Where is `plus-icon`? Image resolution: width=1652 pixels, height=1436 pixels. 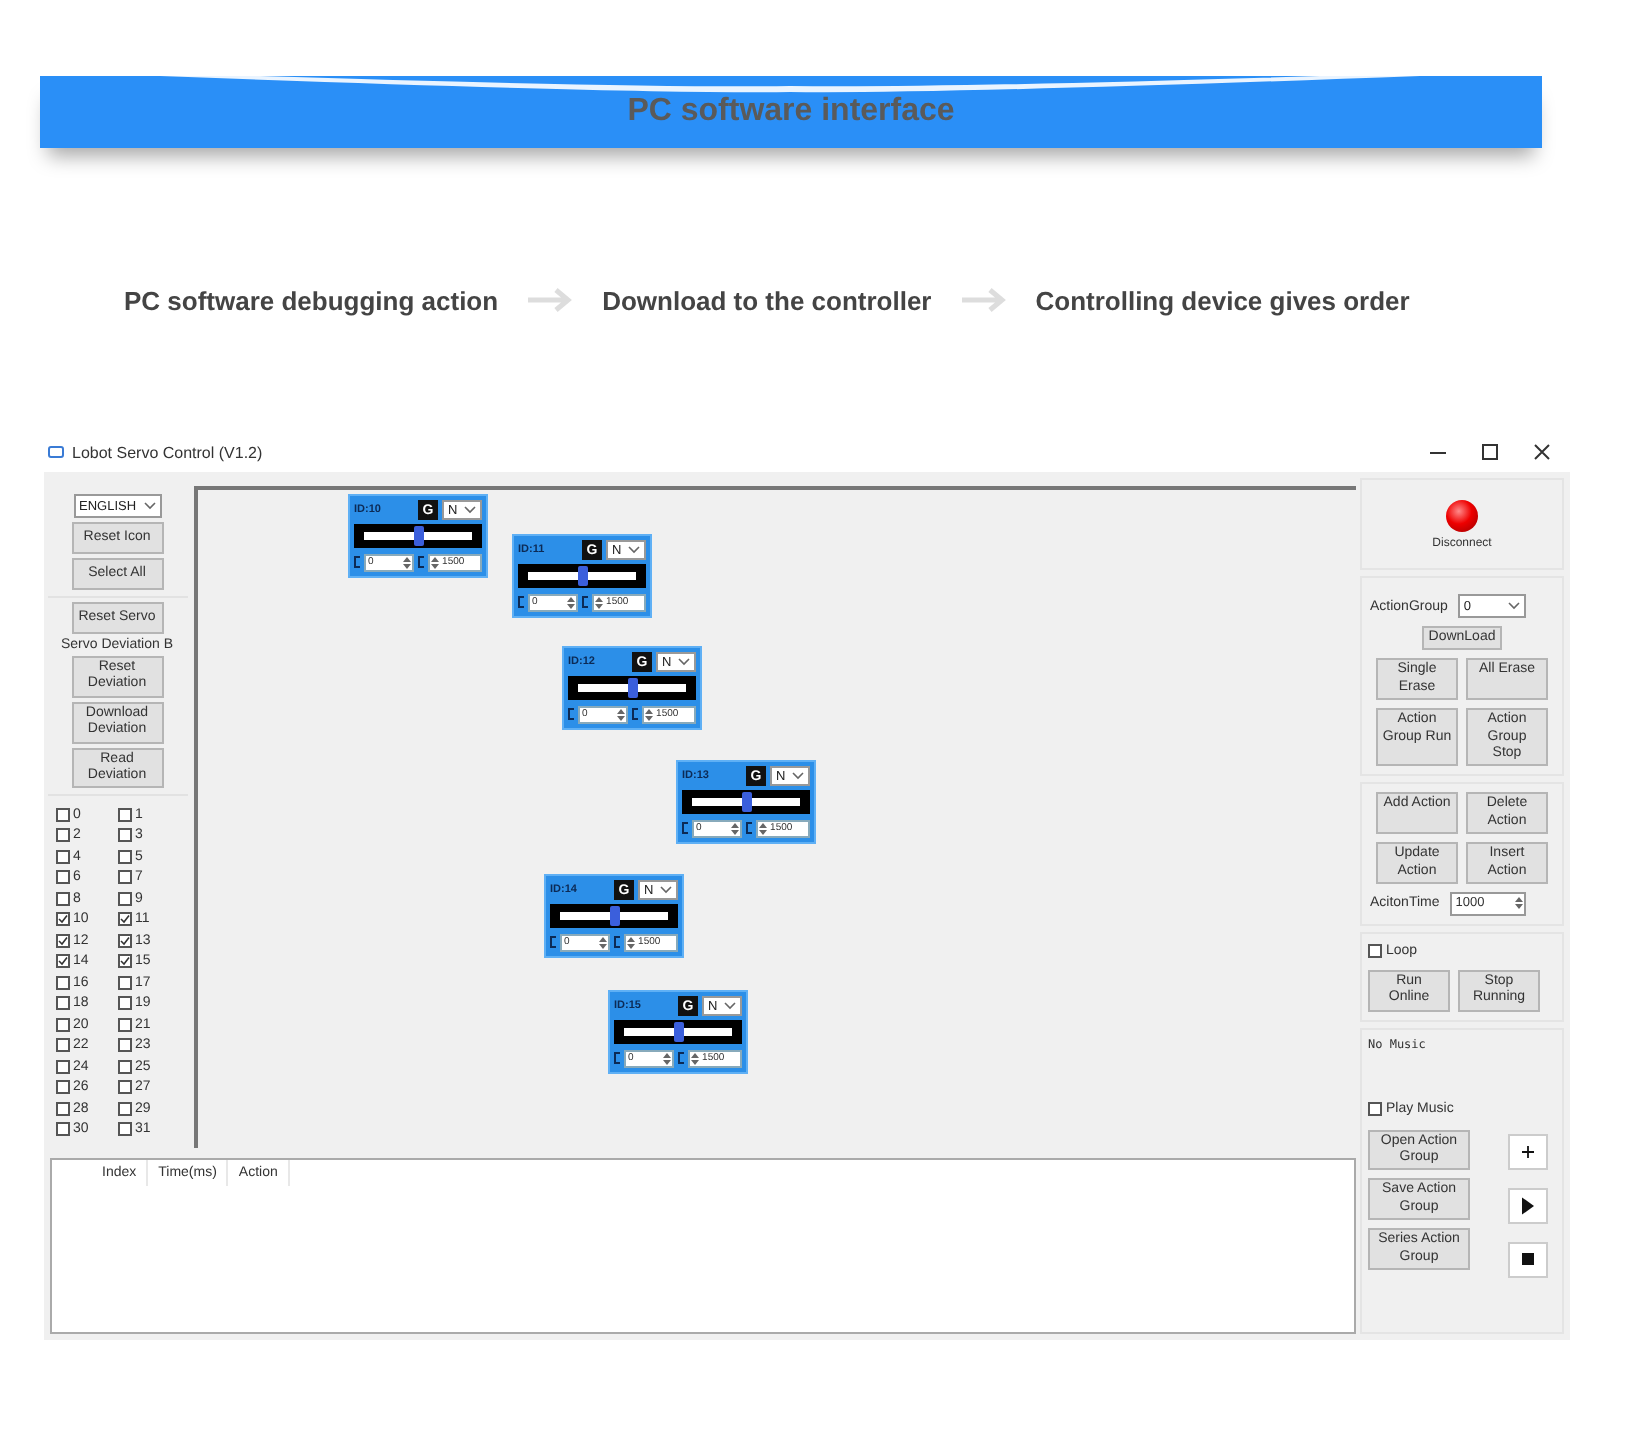
plus-icon is located at coordinates (1528, 1151).